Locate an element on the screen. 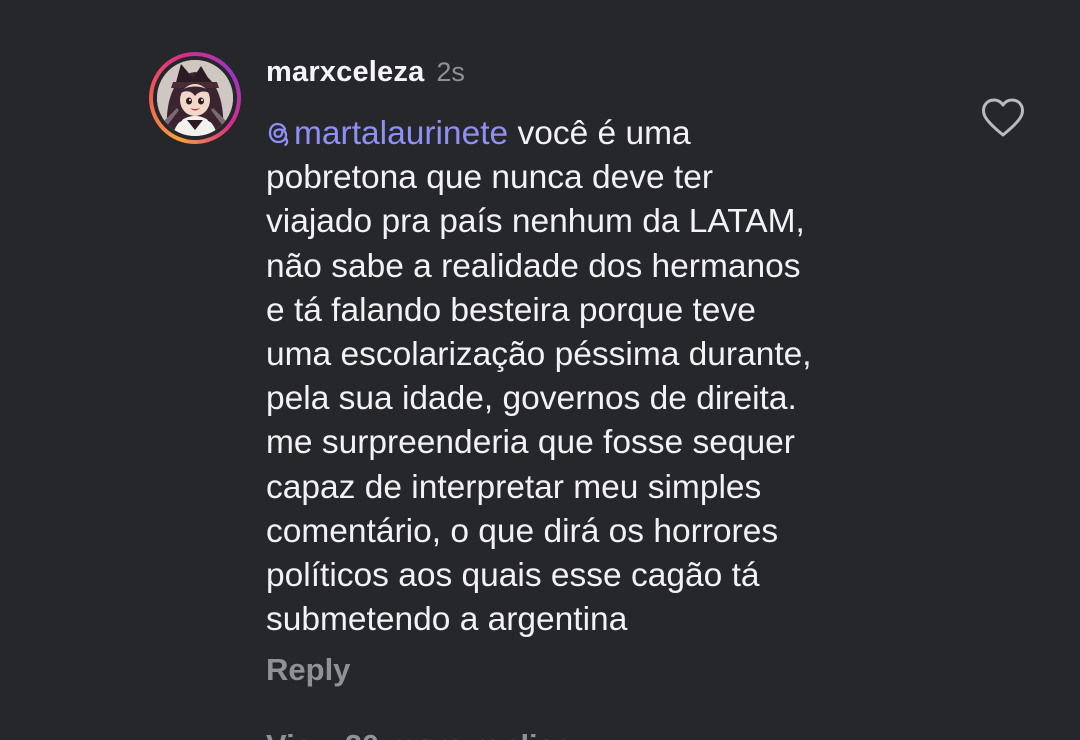 This screenshot has height=740, width=1080. comment-header: marxceleza 2s is located at coordinates (365, 76).